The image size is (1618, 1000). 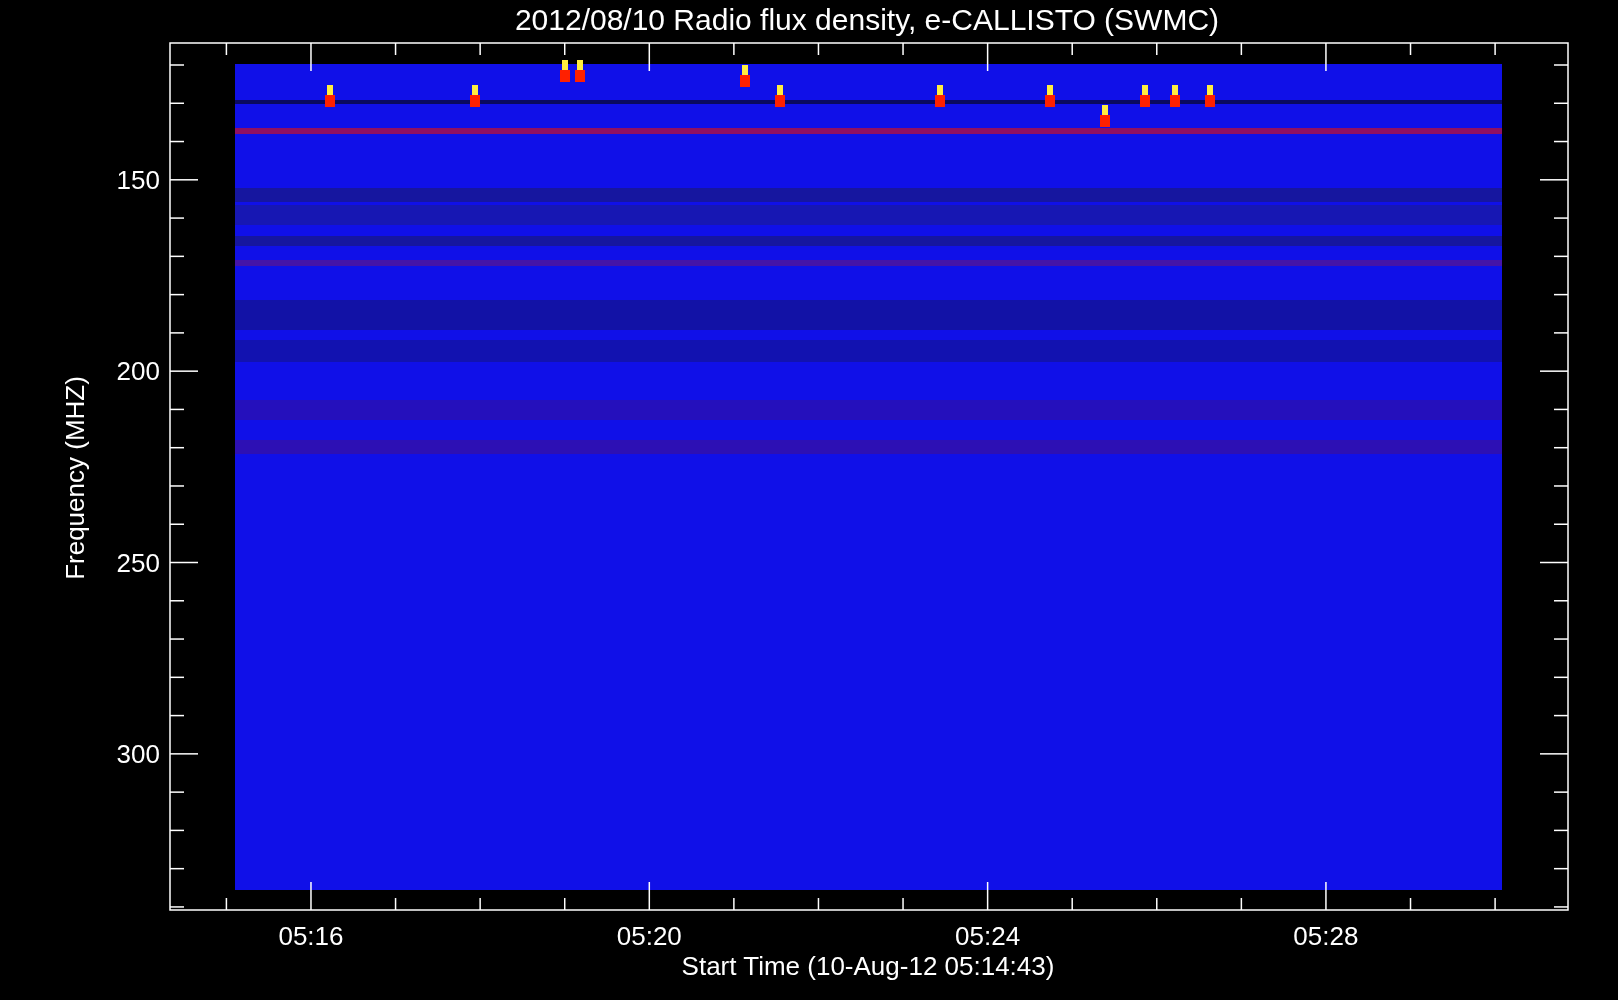 What do you see at coordinates (75, 478) in the screenshot?
I see `y-axis-label: Frequency (MHZ)` at bounding box center [75, 478].